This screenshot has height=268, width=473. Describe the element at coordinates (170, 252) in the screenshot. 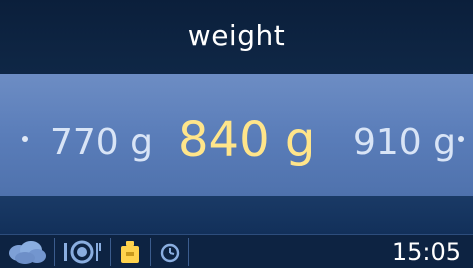

I see `timer-icon` at that location.